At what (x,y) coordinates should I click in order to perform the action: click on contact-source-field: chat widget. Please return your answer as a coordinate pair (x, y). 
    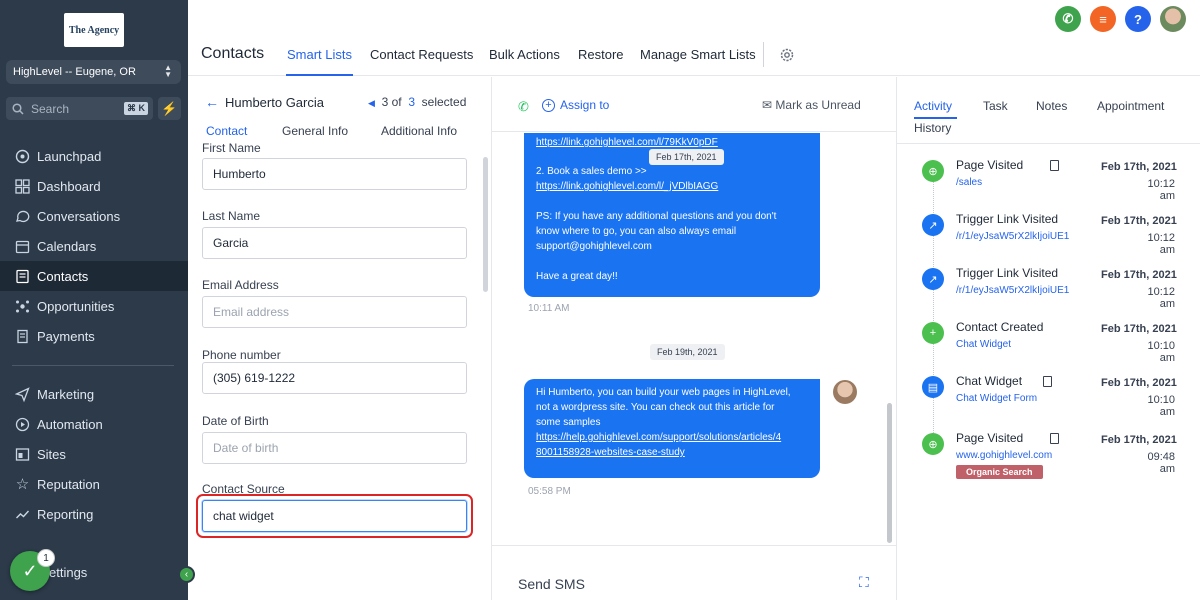
    Looking at the image, I should click on (334, 516).